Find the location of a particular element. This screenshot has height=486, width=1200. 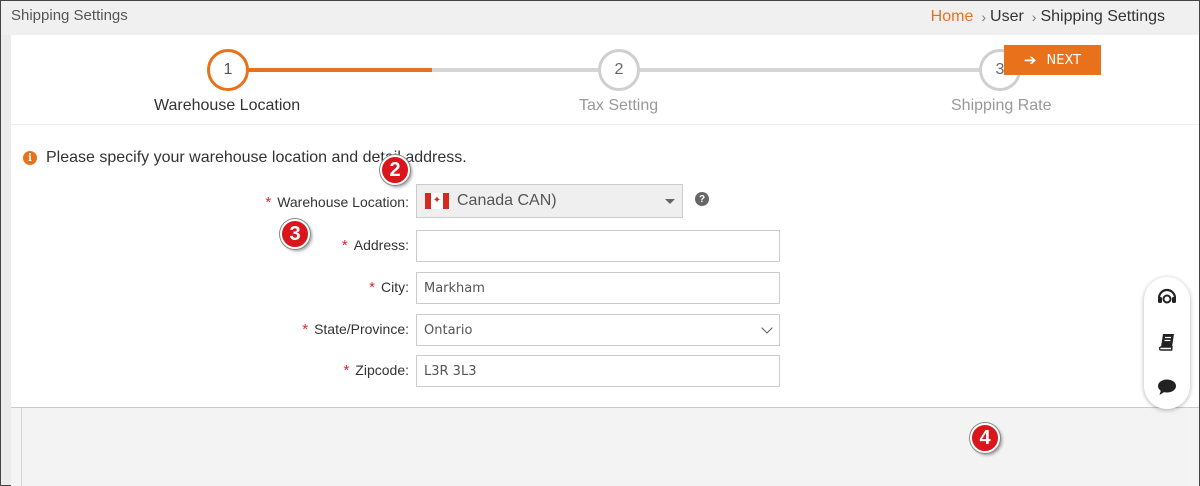

zipcode-label: * Zipcode: is located at coordinates (376, 370).